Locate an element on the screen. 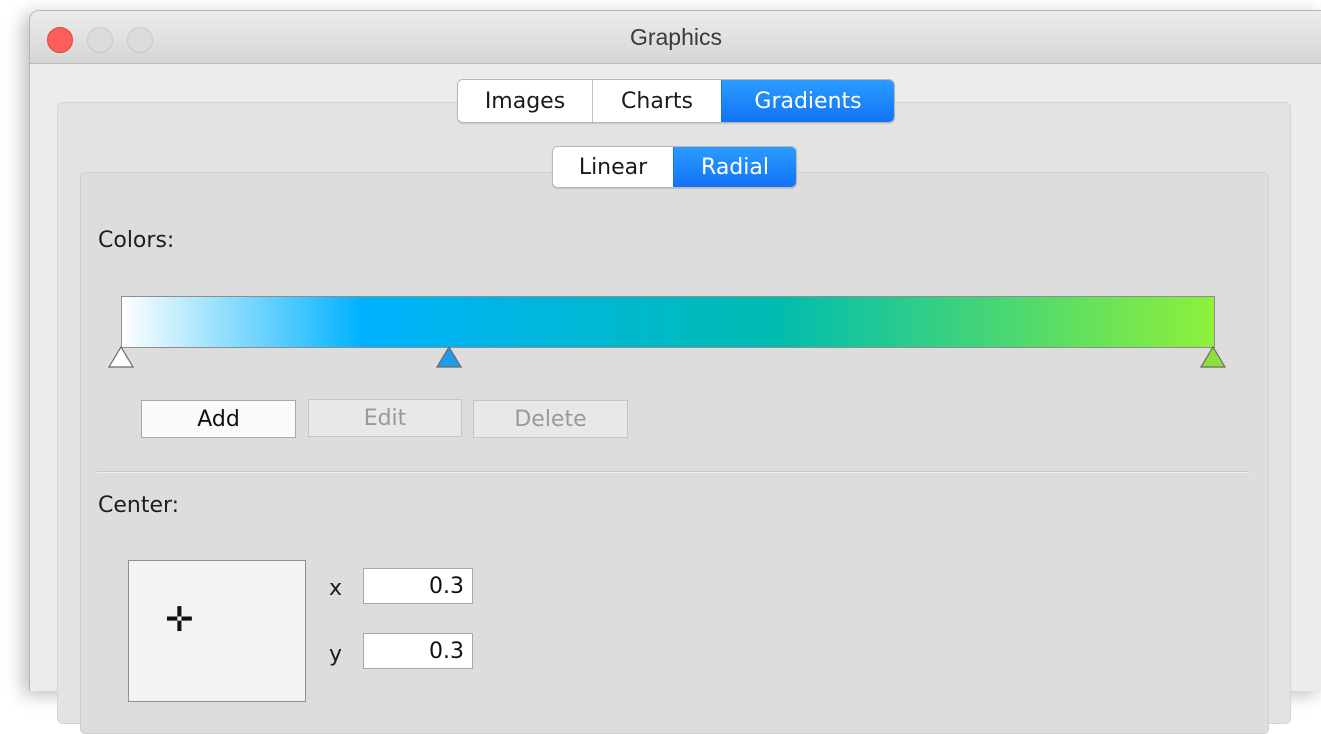 Image resolution: width=1321 pixels, height=734 pixels. tab-radial: Radial is located at coordinates (734, 167).